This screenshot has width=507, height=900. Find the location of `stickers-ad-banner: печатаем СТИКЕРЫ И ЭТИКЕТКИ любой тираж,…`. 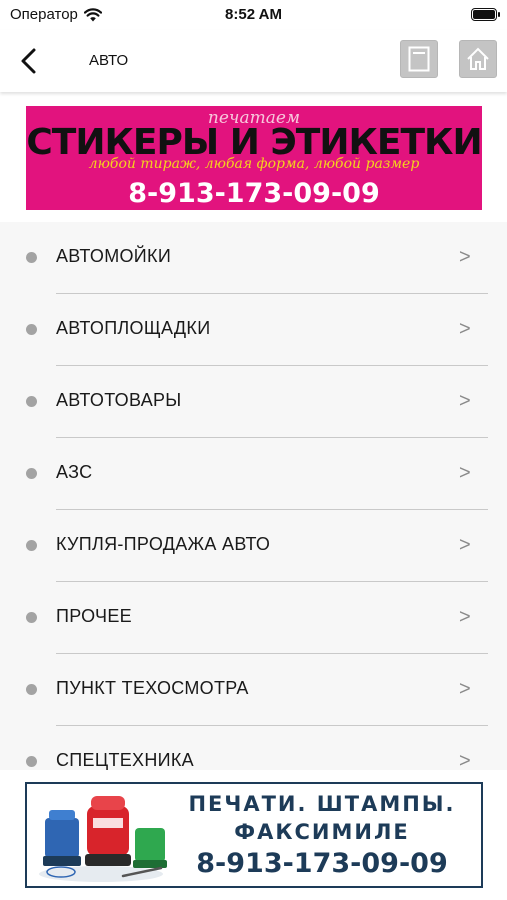

stickers-ad-banner: печатаем СТИКЕРЫ И ЭТИКЕТКИ любой тираж,… is located at coordinates (254, 158).